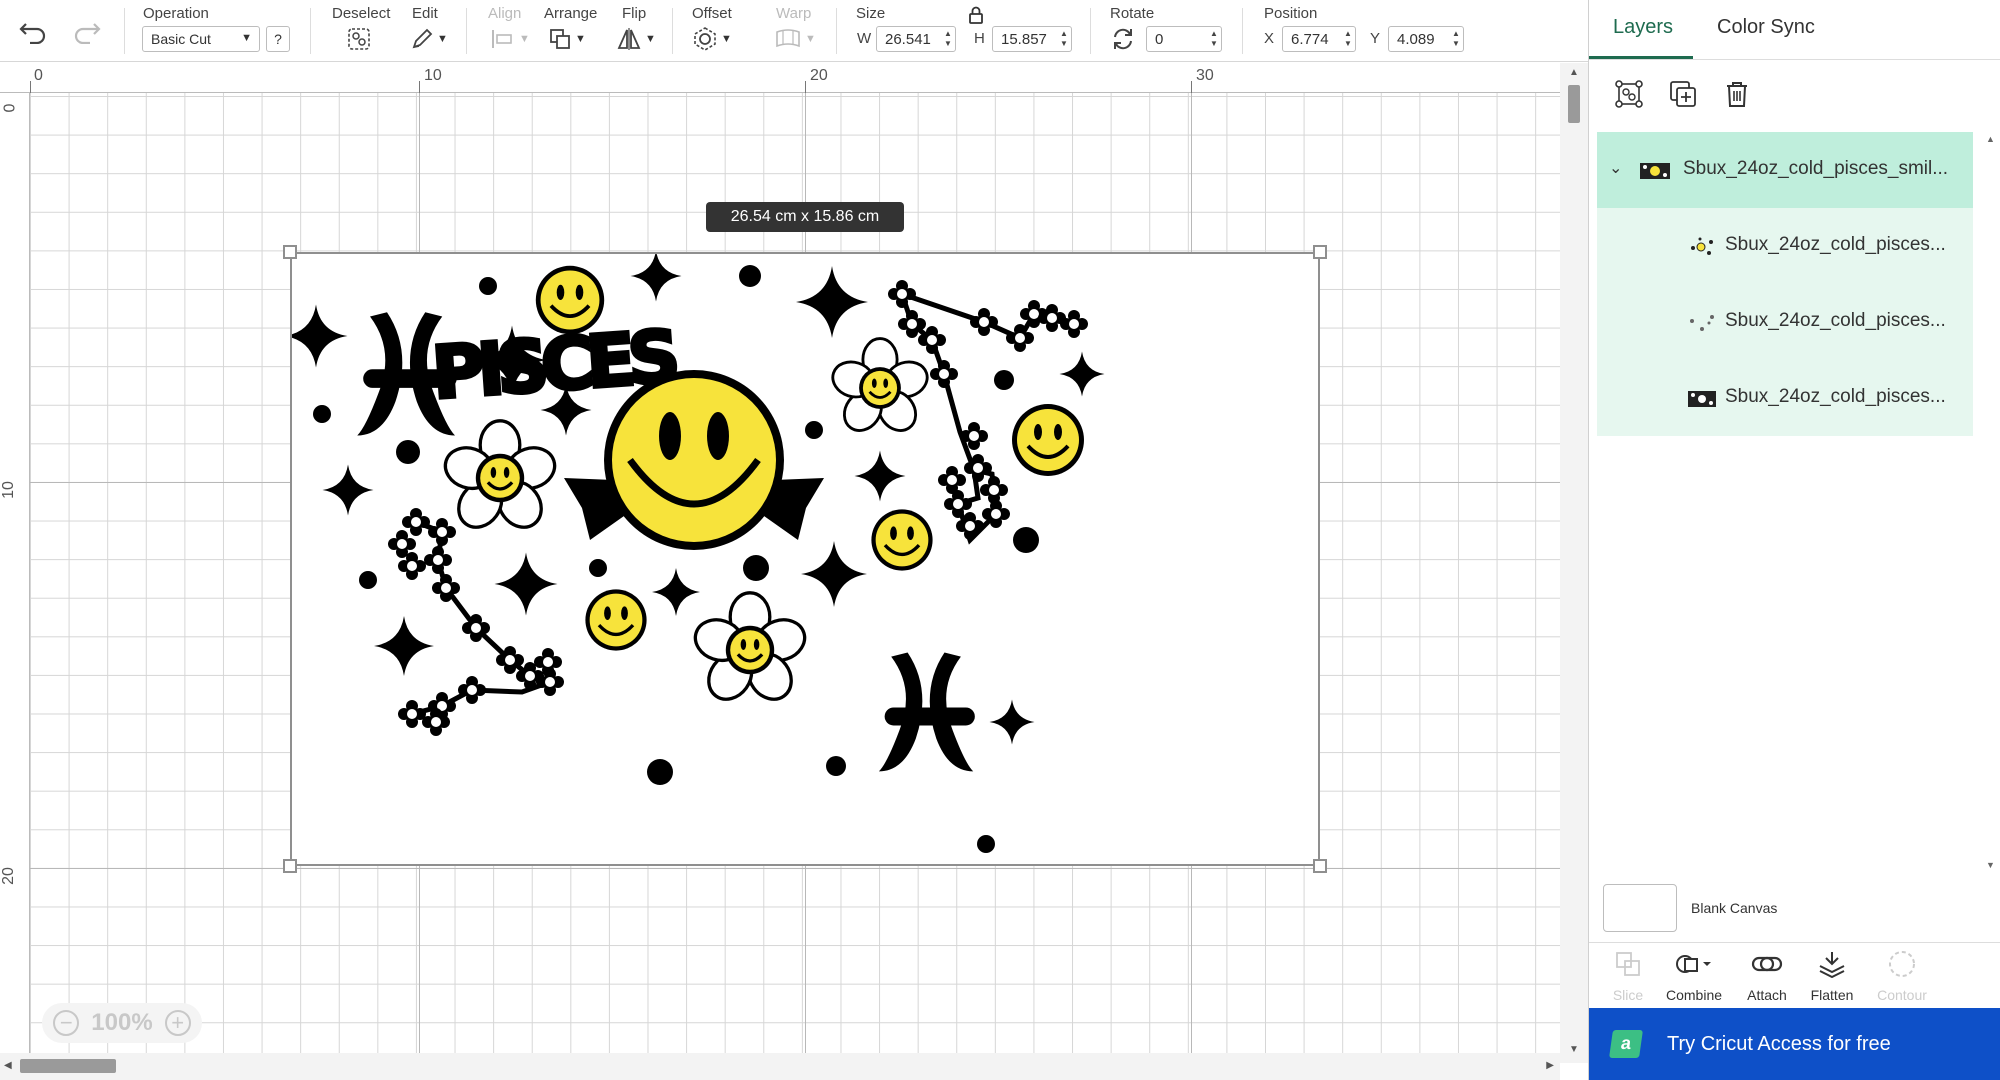 This screenshot has width=2000, height=1080. What do you see at coordinates (15, 573) in the screenshot?
I see `left-ruler: 0 10 20` at bounding box center [15, 573].